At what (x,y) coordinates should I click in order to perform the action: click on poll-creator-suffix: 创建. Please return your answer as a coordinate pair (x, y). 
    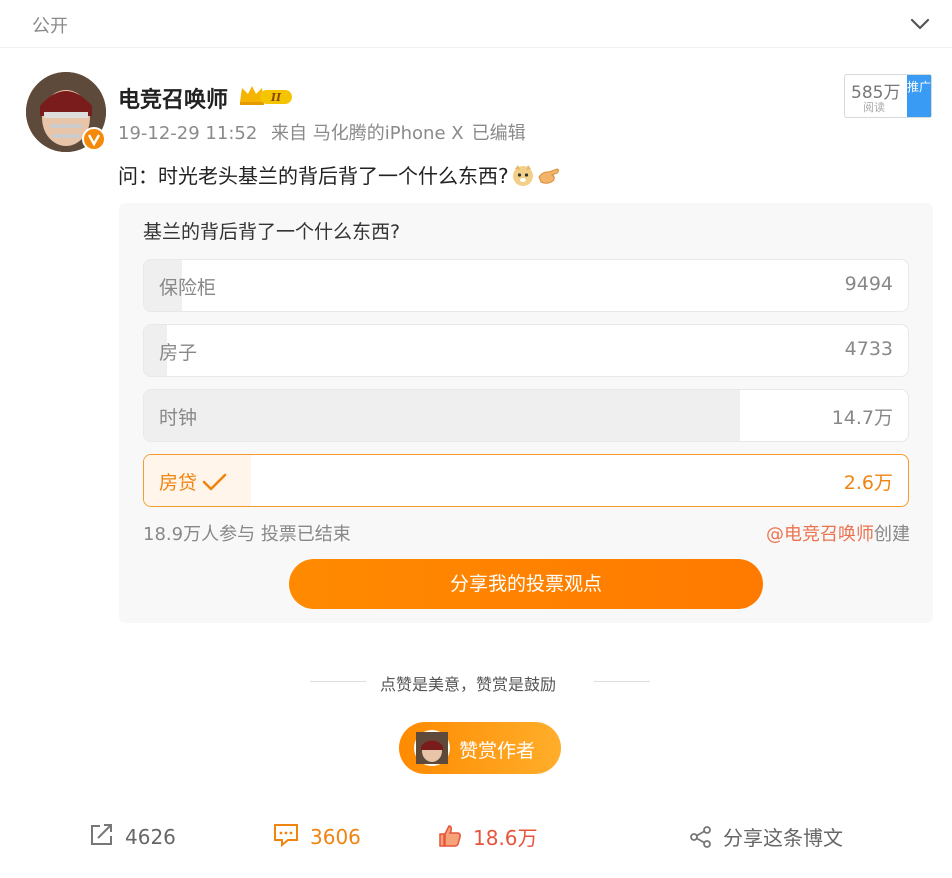
    Looking at the image, I should click on (892, 534).